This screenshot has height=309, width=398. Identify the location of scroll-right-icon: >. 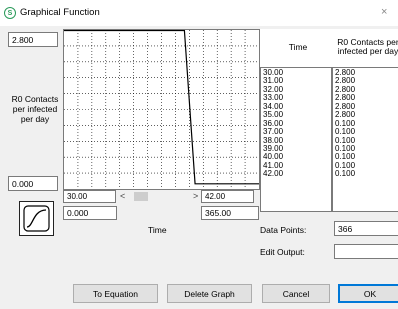
(195, 196).